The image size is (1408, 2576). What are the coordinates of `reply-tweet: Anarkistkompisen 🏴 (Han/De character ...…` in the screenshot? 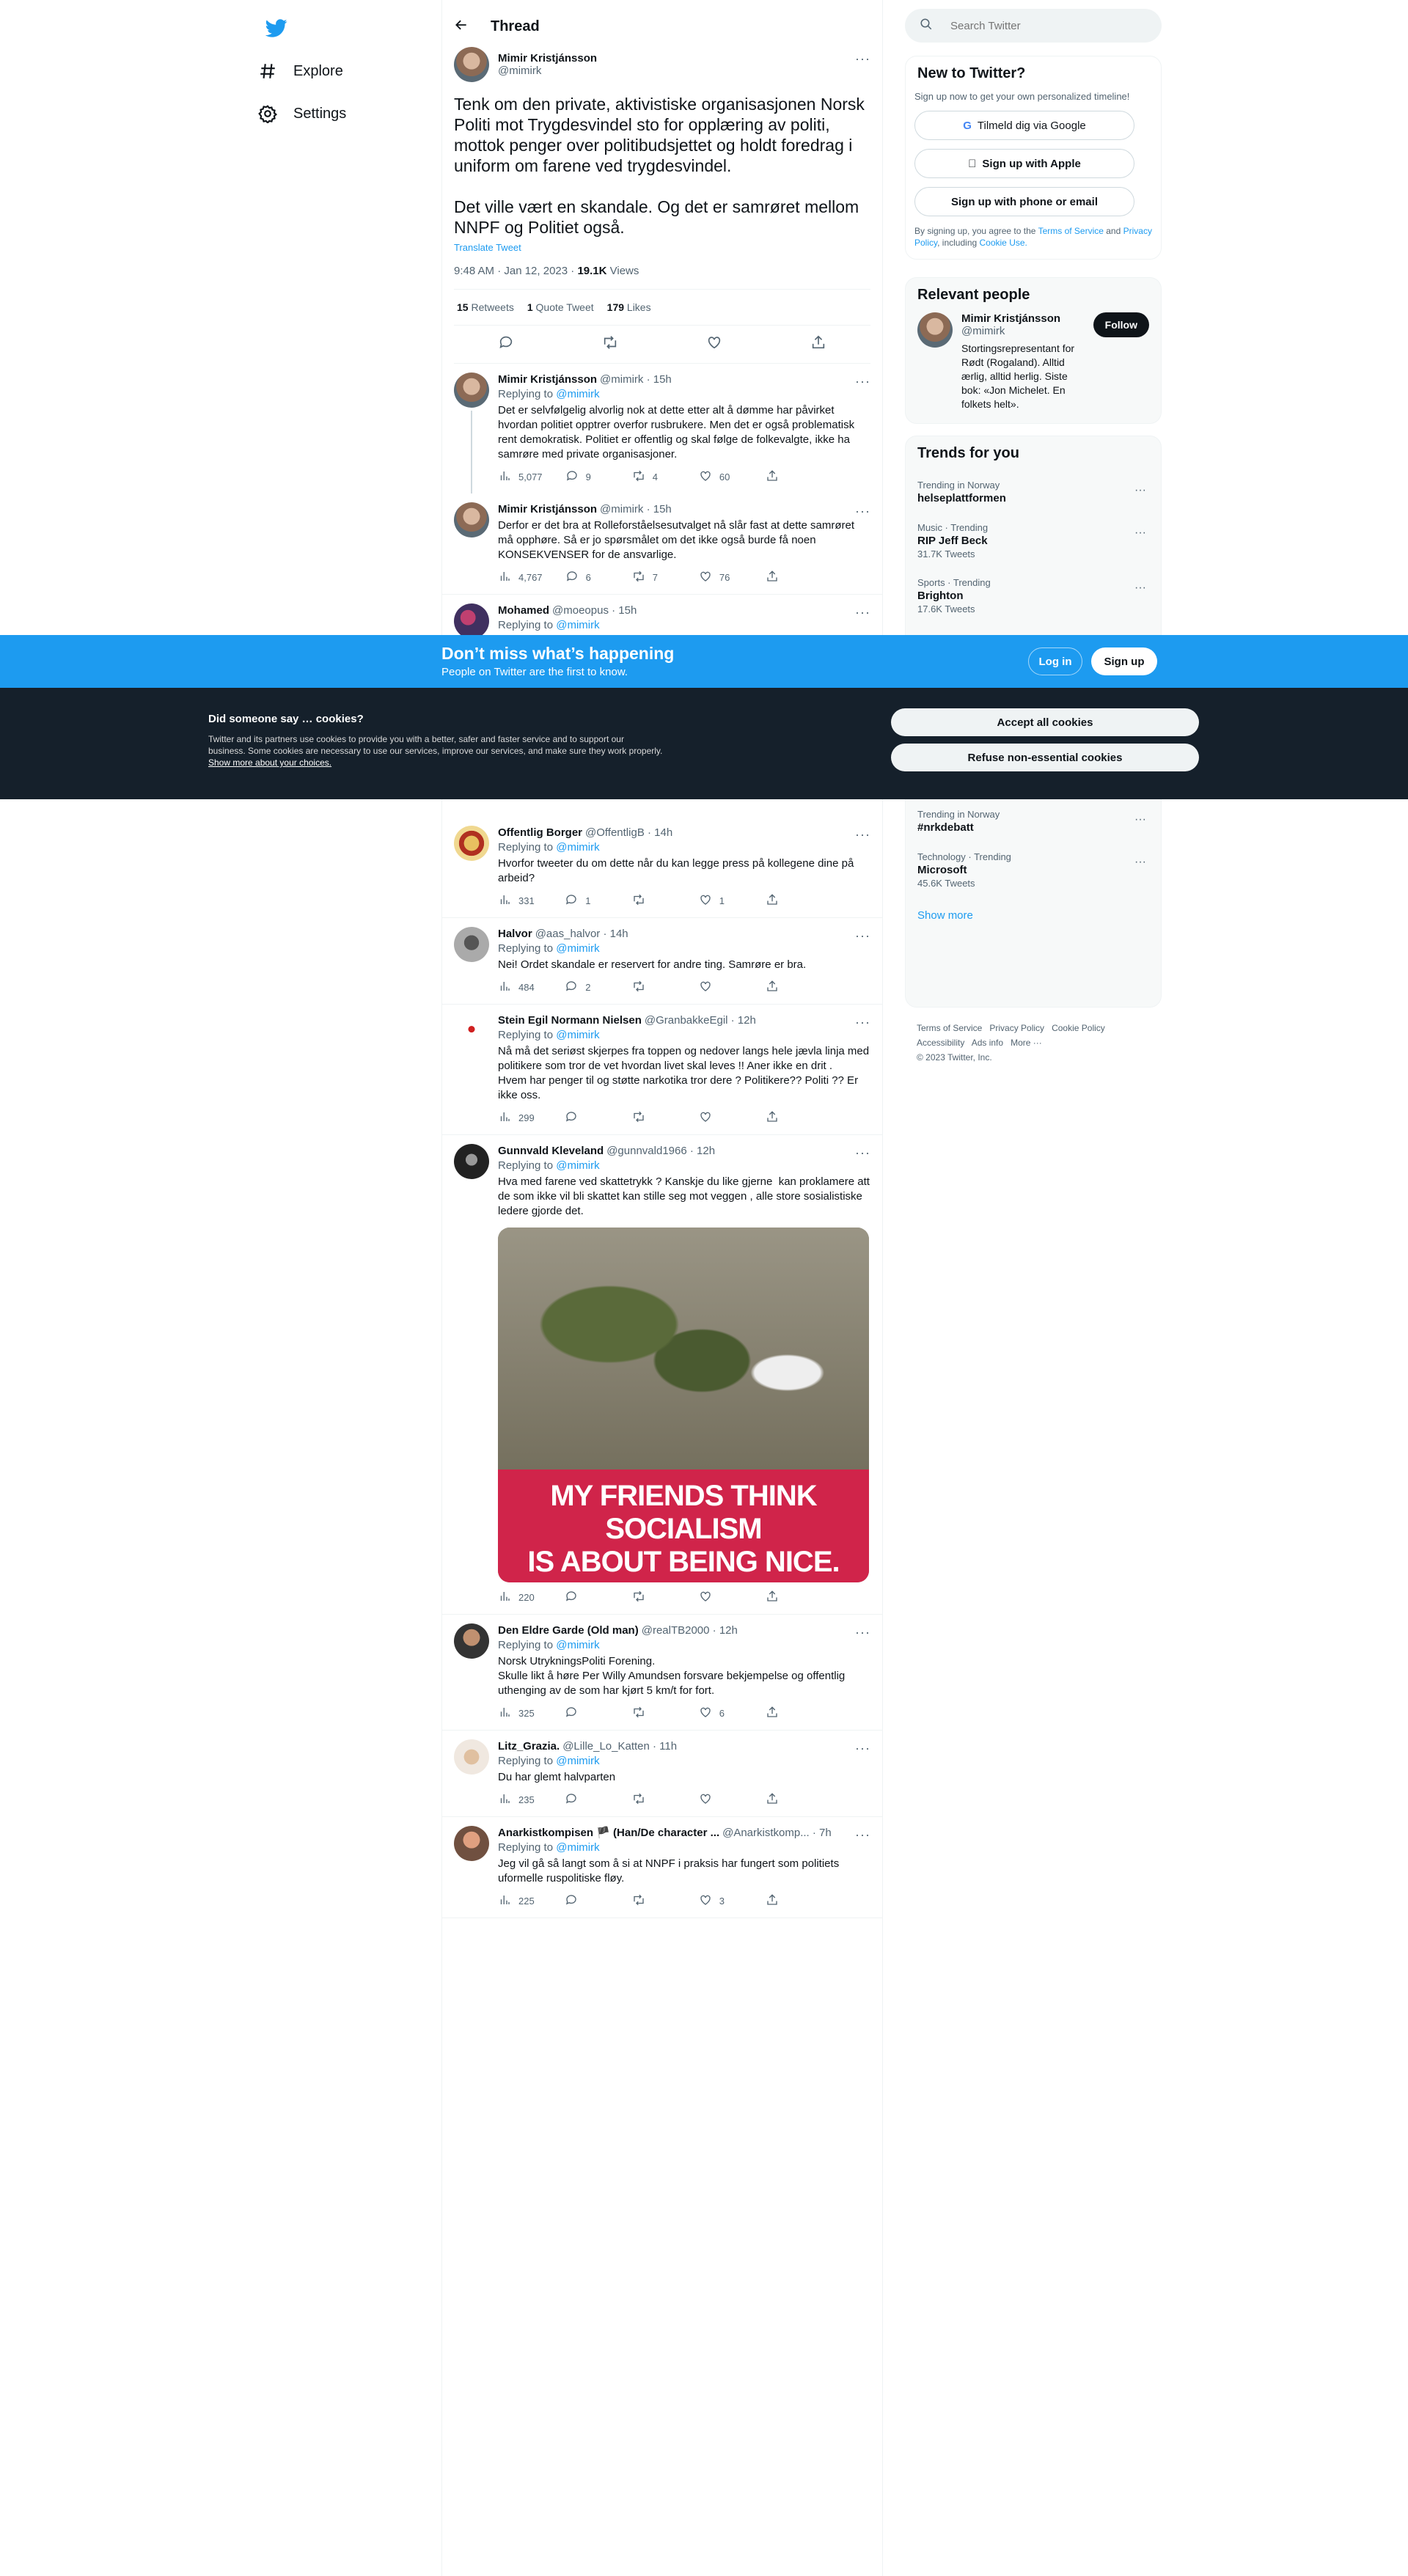 It's located at (662, 1868).